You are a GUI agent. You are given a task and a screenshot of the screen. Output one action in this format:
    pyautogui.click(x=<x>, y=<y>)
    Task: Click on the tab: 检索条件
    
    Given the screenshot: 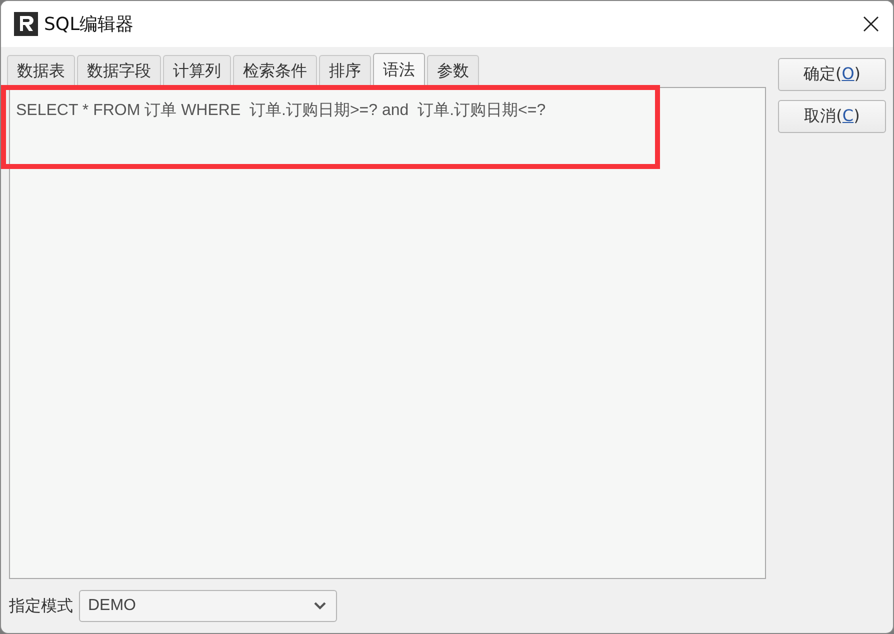 What is the action you would take?
    pyautogui.click(x=275, y=70)
    